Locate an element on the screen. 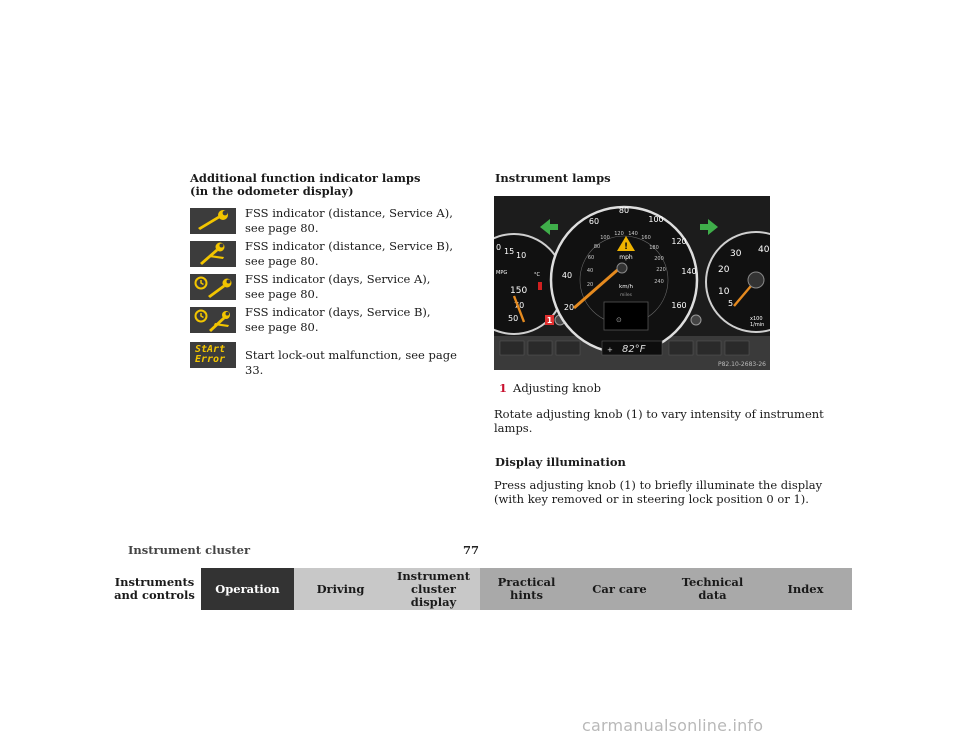 The width and height of the screenshot is (960, 742). speedo-outer-tick: 20 is located at coordinates (569, 307).